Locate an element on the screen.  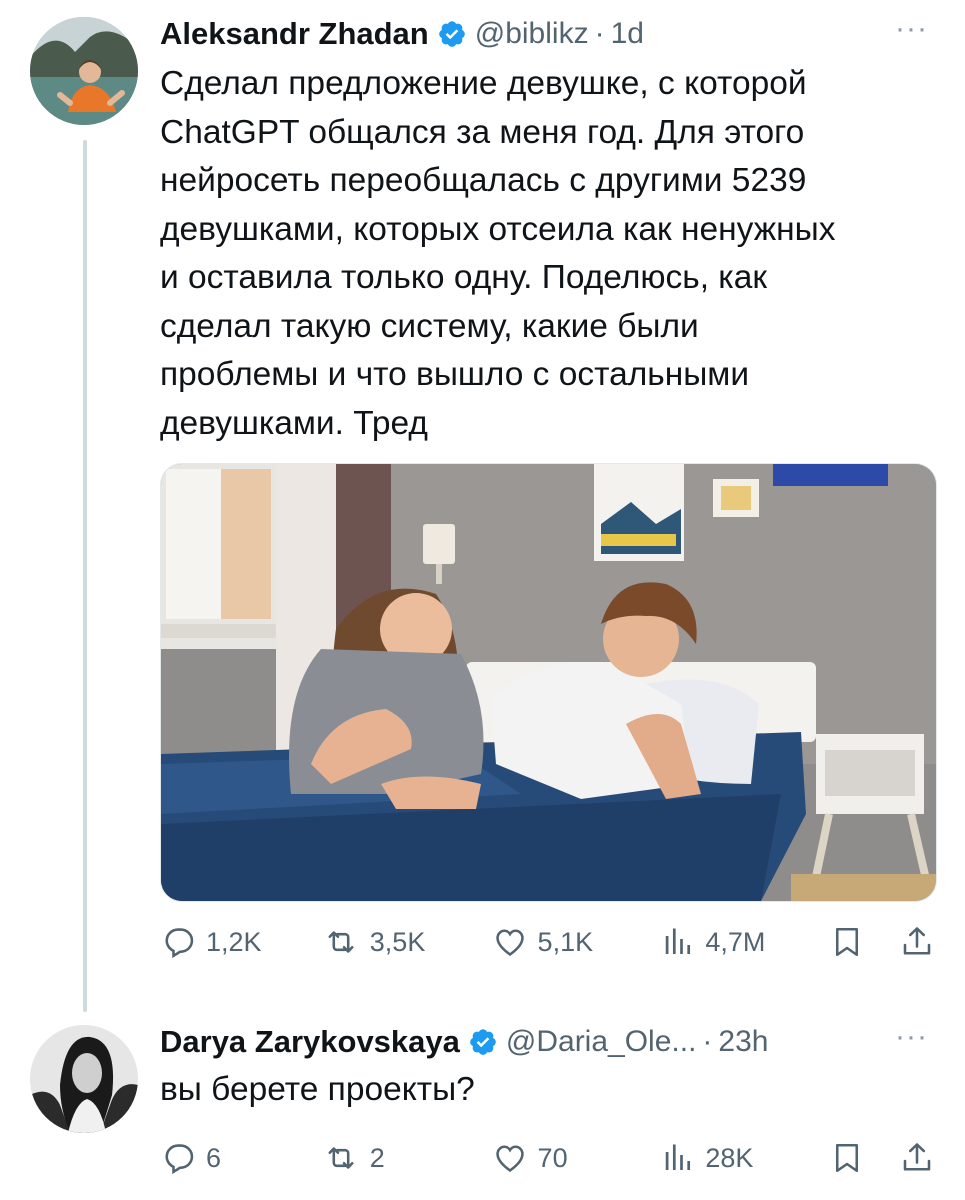
repost-button: 2 is located at coordinates (407, 1158).